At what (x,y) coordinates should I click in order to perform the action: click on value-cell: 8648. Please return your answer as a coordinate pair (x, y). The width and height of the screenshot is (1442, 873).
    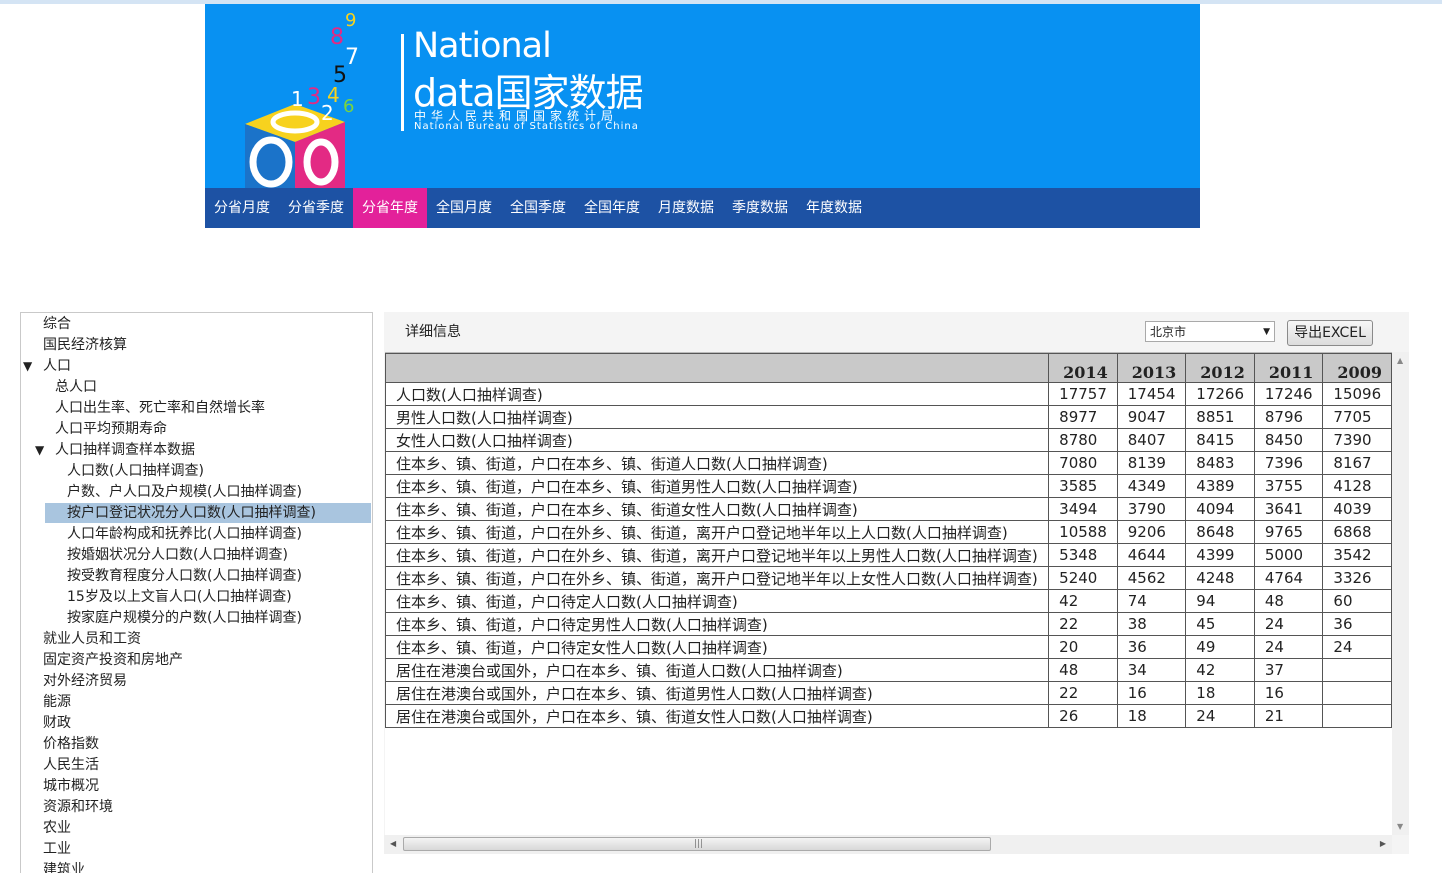
    Looking at the image, I should click on (1220, 532).